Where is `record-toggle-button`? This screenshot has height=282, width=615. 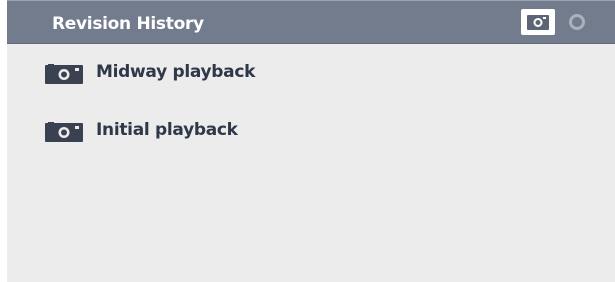
record-toggle-button is located at coordinates (577, 22).